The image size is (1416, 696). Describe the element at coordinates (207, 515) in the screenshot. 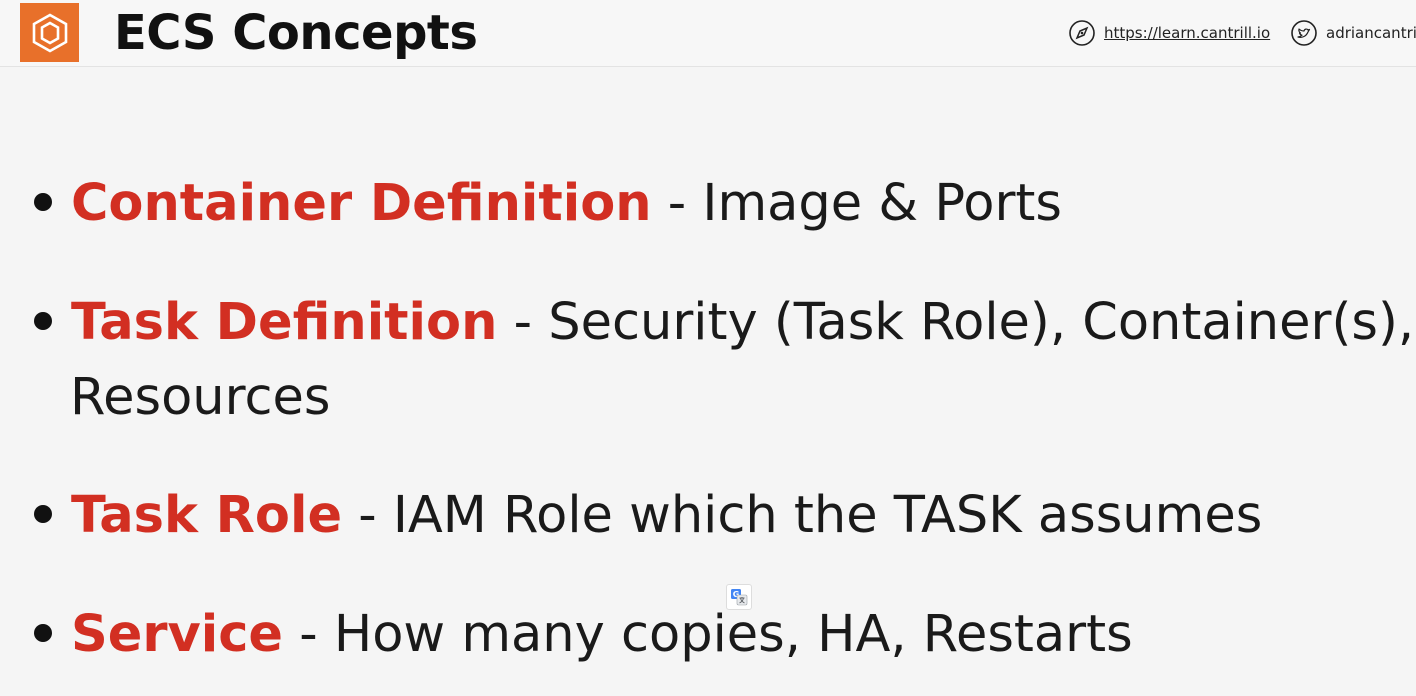

I see `bullet-term: Task Role` at that location.